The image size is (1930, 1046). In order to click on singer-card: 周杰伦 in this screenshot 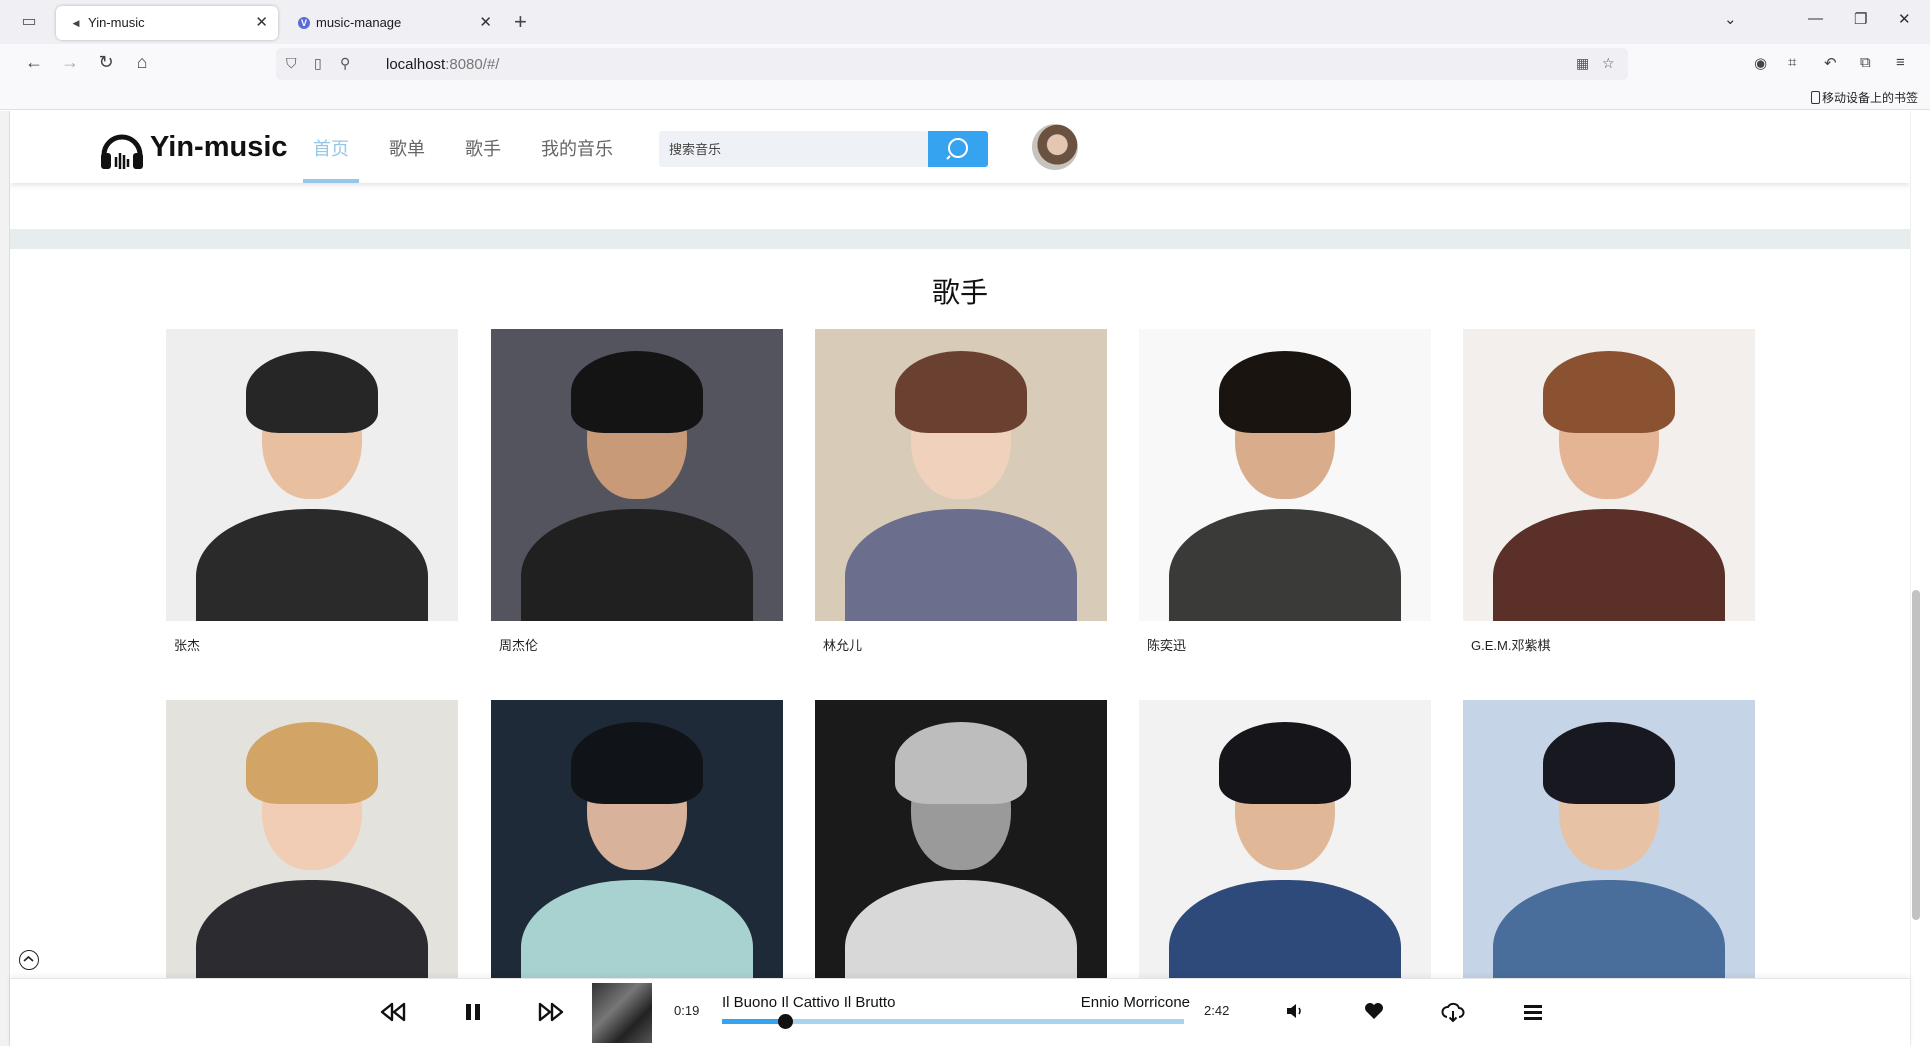, I will do `click(637, 491)`.